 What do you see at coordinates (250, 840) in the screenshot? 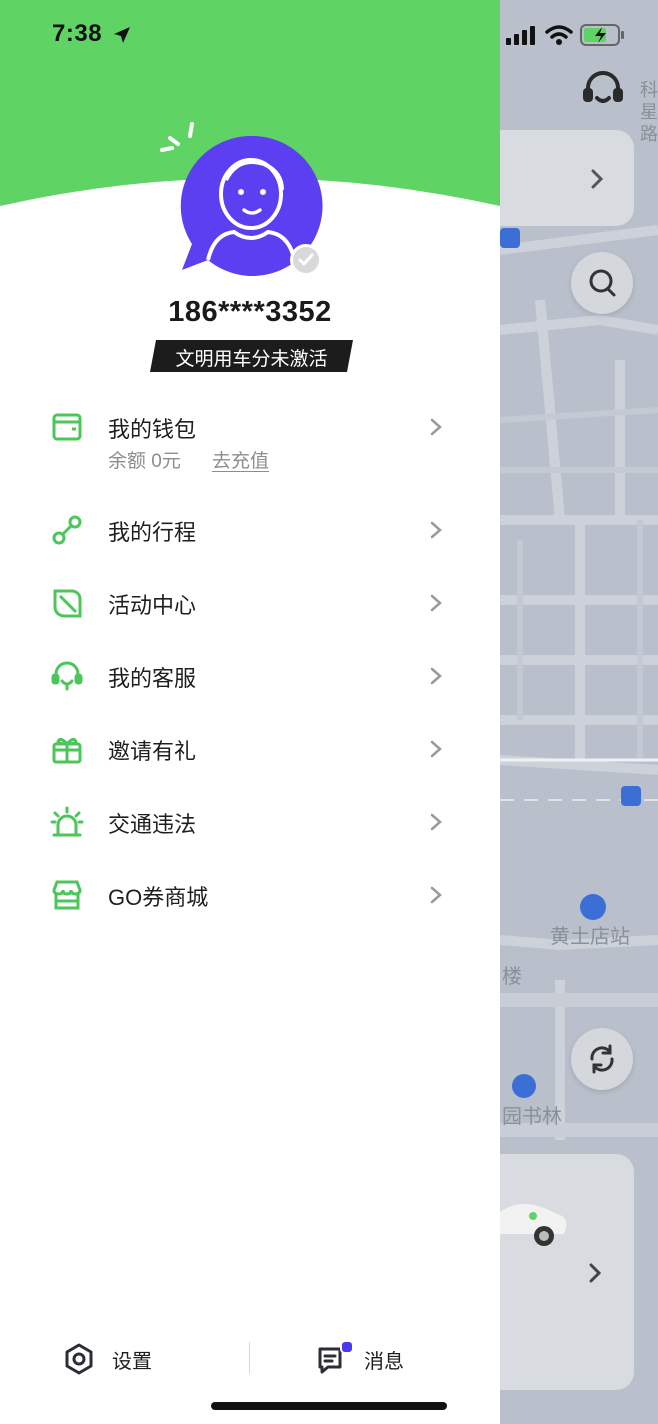
I see `menu-item-violations: 交通违法` at bounding box center [250, 840].